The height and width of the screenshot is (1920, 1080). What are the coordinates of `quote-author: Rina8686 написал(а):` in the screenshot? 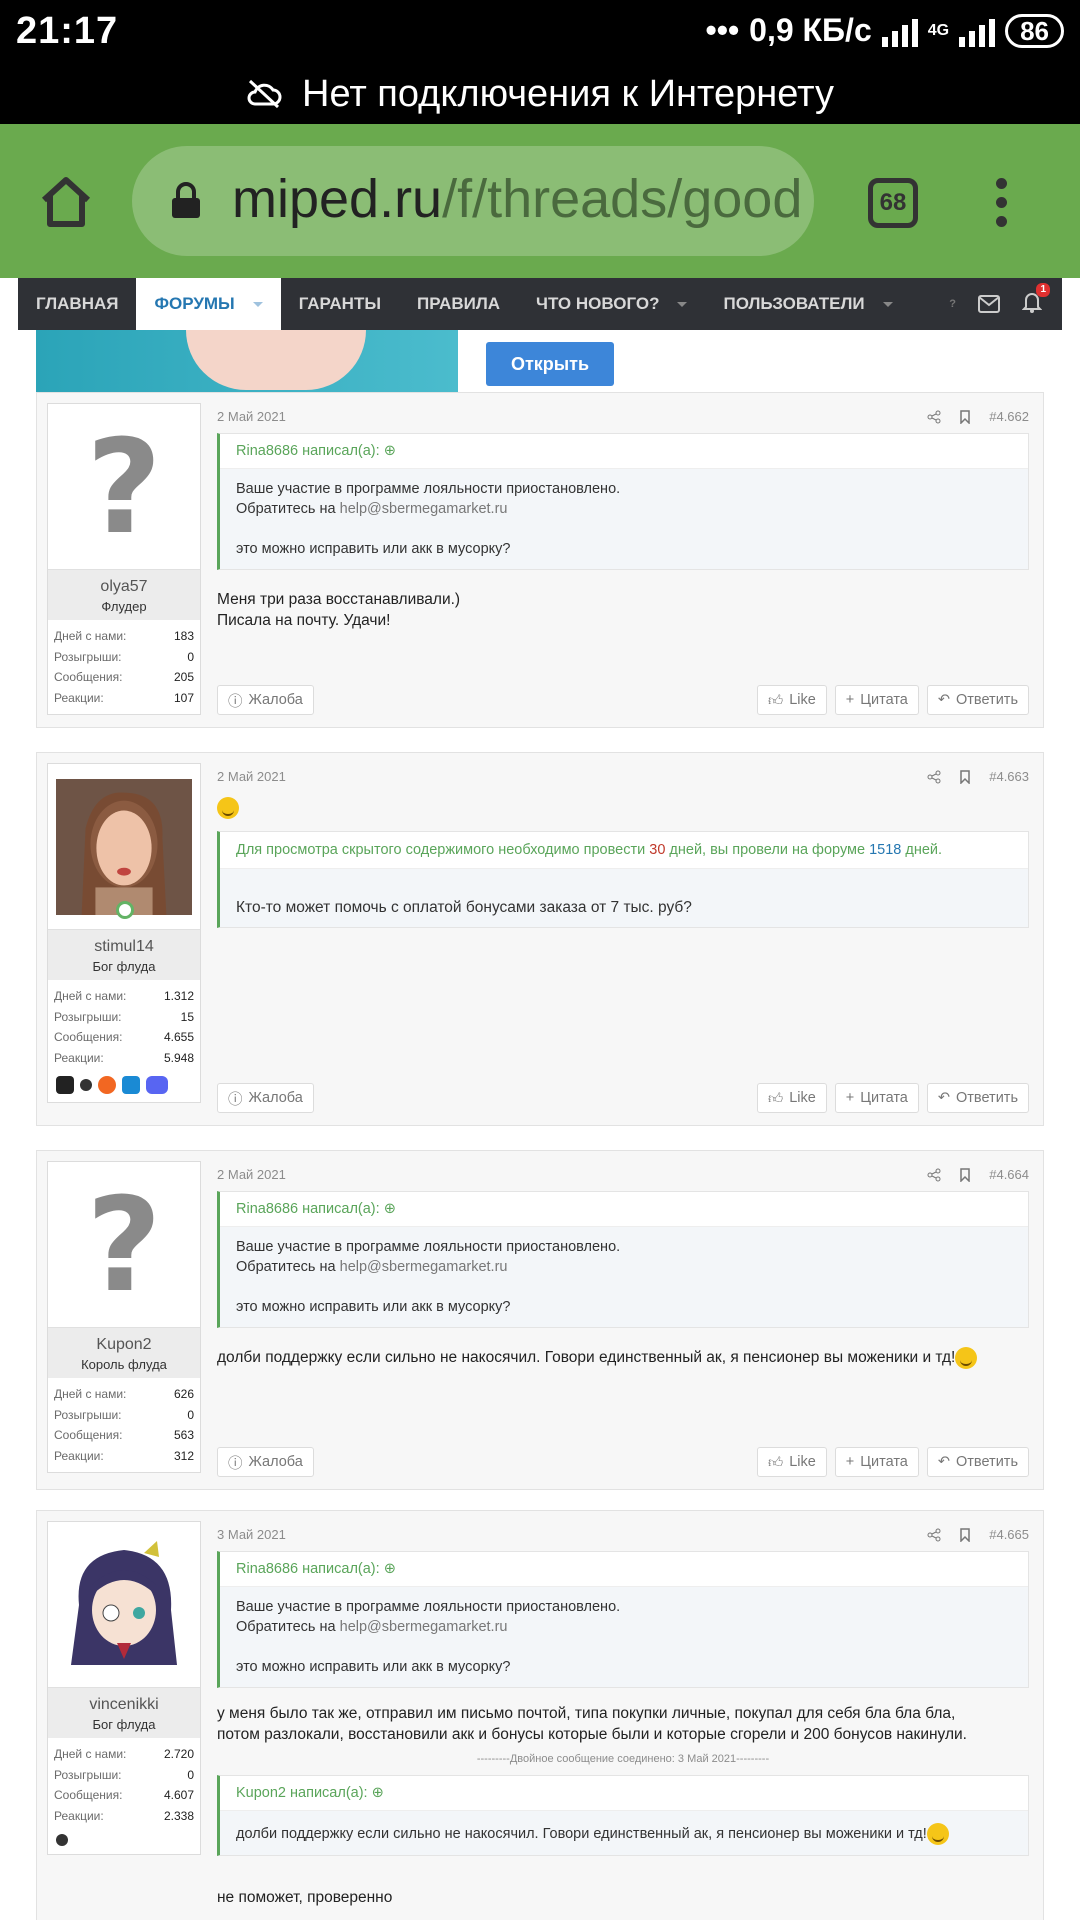 It's located at (308, 1209).